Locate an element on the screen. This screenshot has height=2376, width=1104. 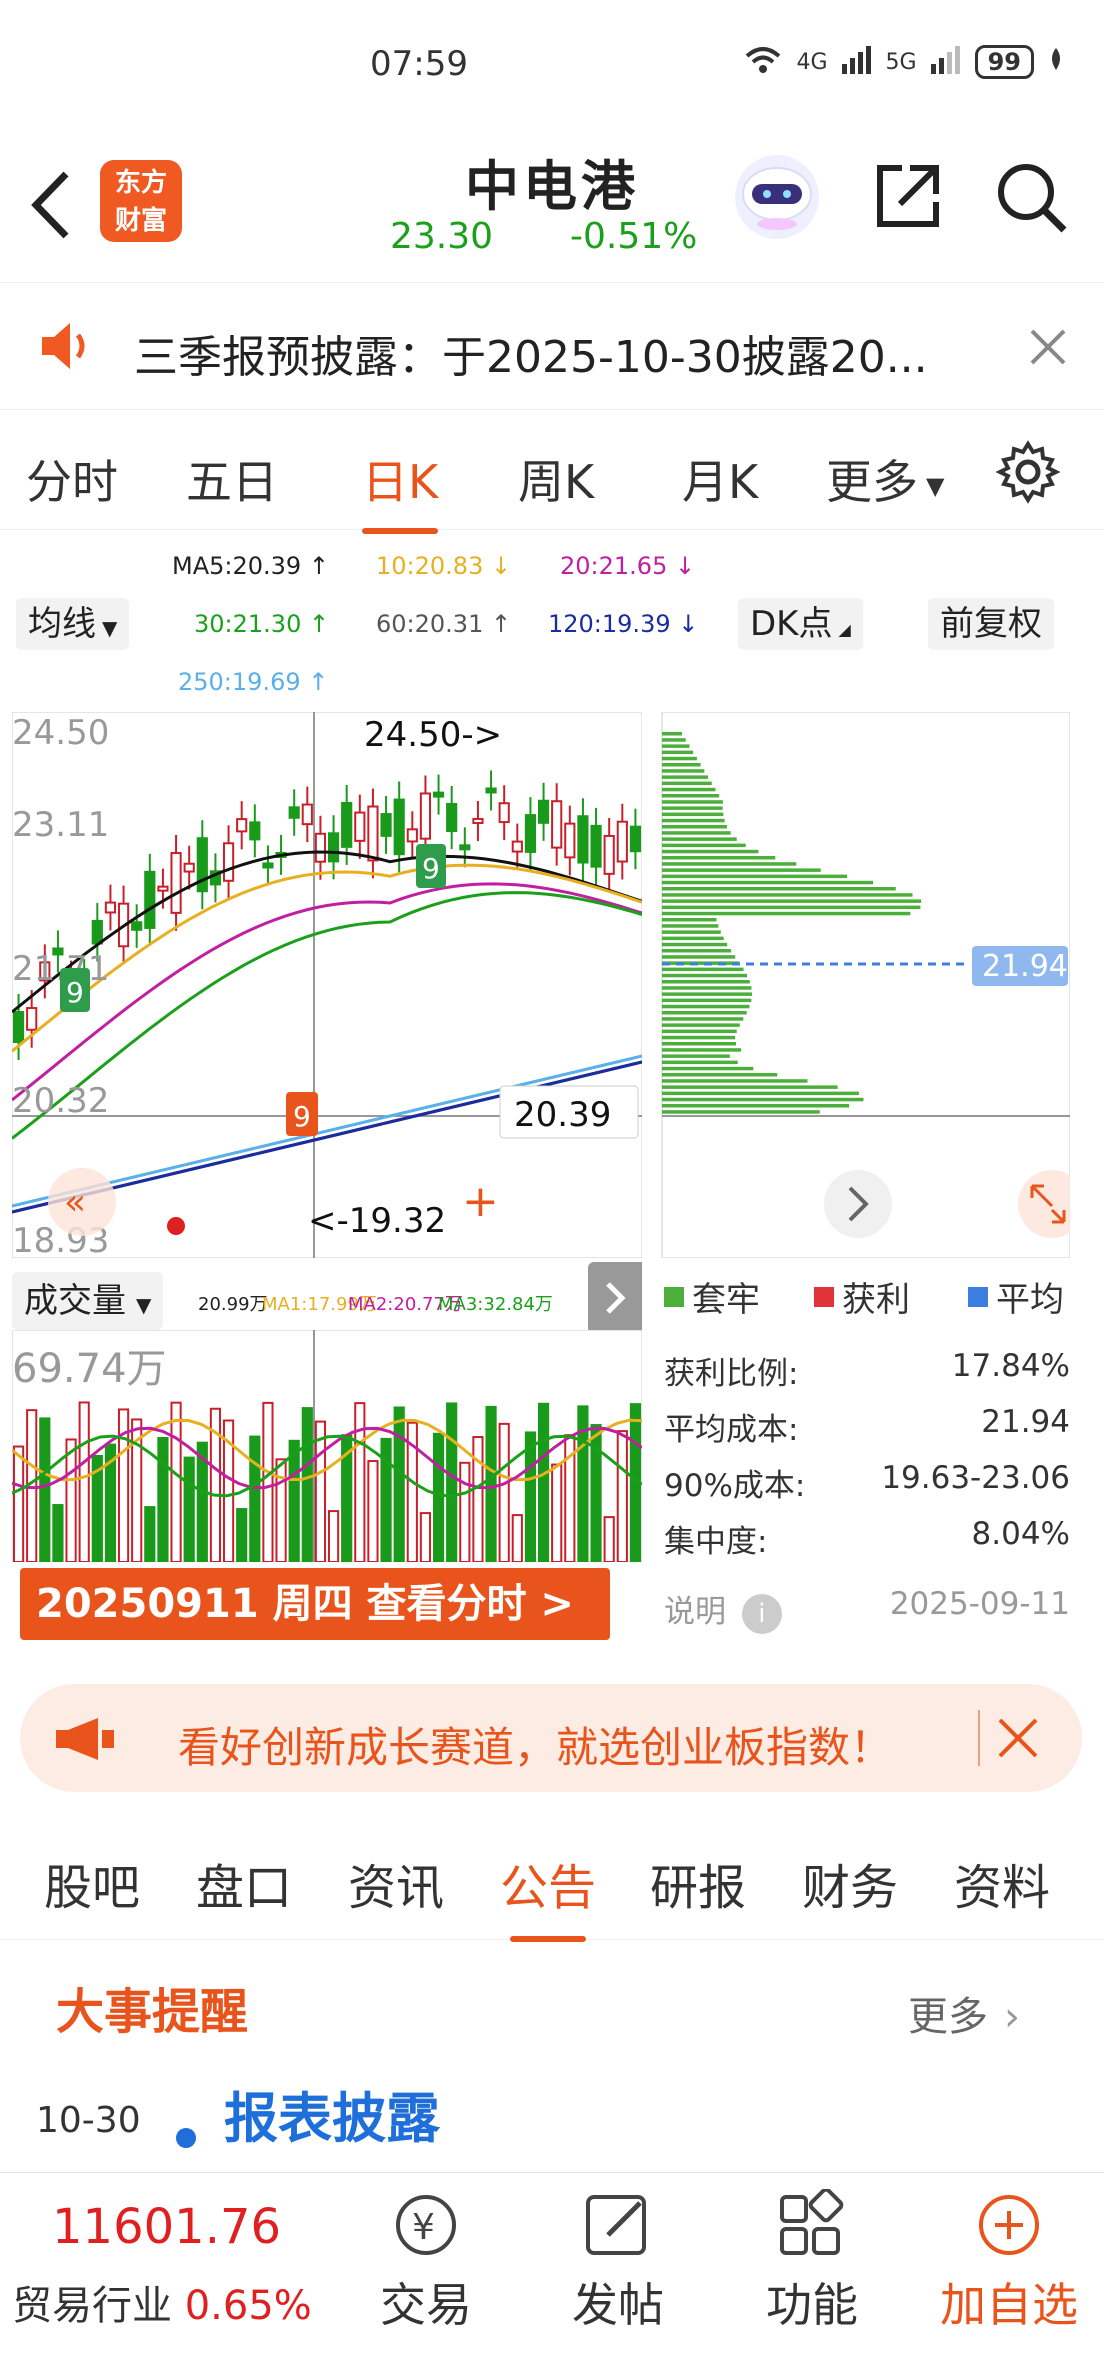
chip-stat-concentration: 集中度: 8.04% is located at coordinates (867, 1538).